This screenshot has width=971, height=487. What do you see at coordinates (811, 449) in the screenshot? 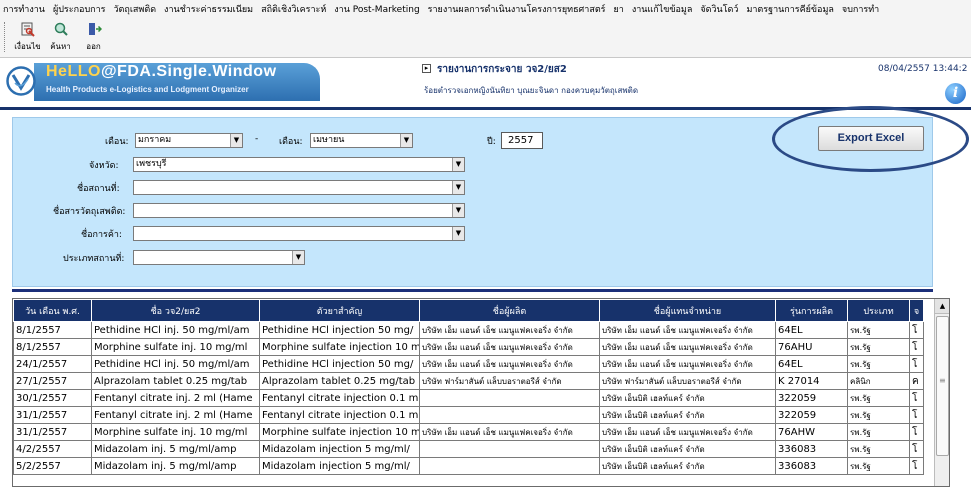
I see `table-cell: 336083` at bounding box center [811, 449].